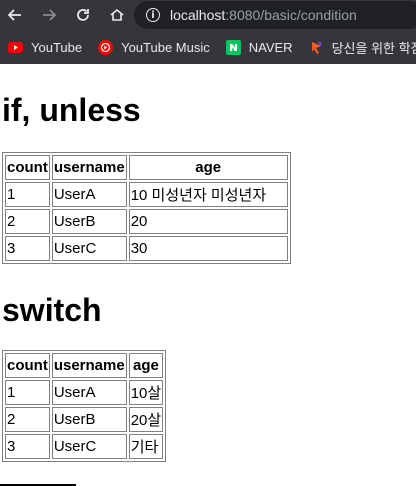 This screenshot has height=486, width=416. What do you see at coordinates (117, 15) in the screenshot?
I see `home-icon` at bounding box center [117, 15].